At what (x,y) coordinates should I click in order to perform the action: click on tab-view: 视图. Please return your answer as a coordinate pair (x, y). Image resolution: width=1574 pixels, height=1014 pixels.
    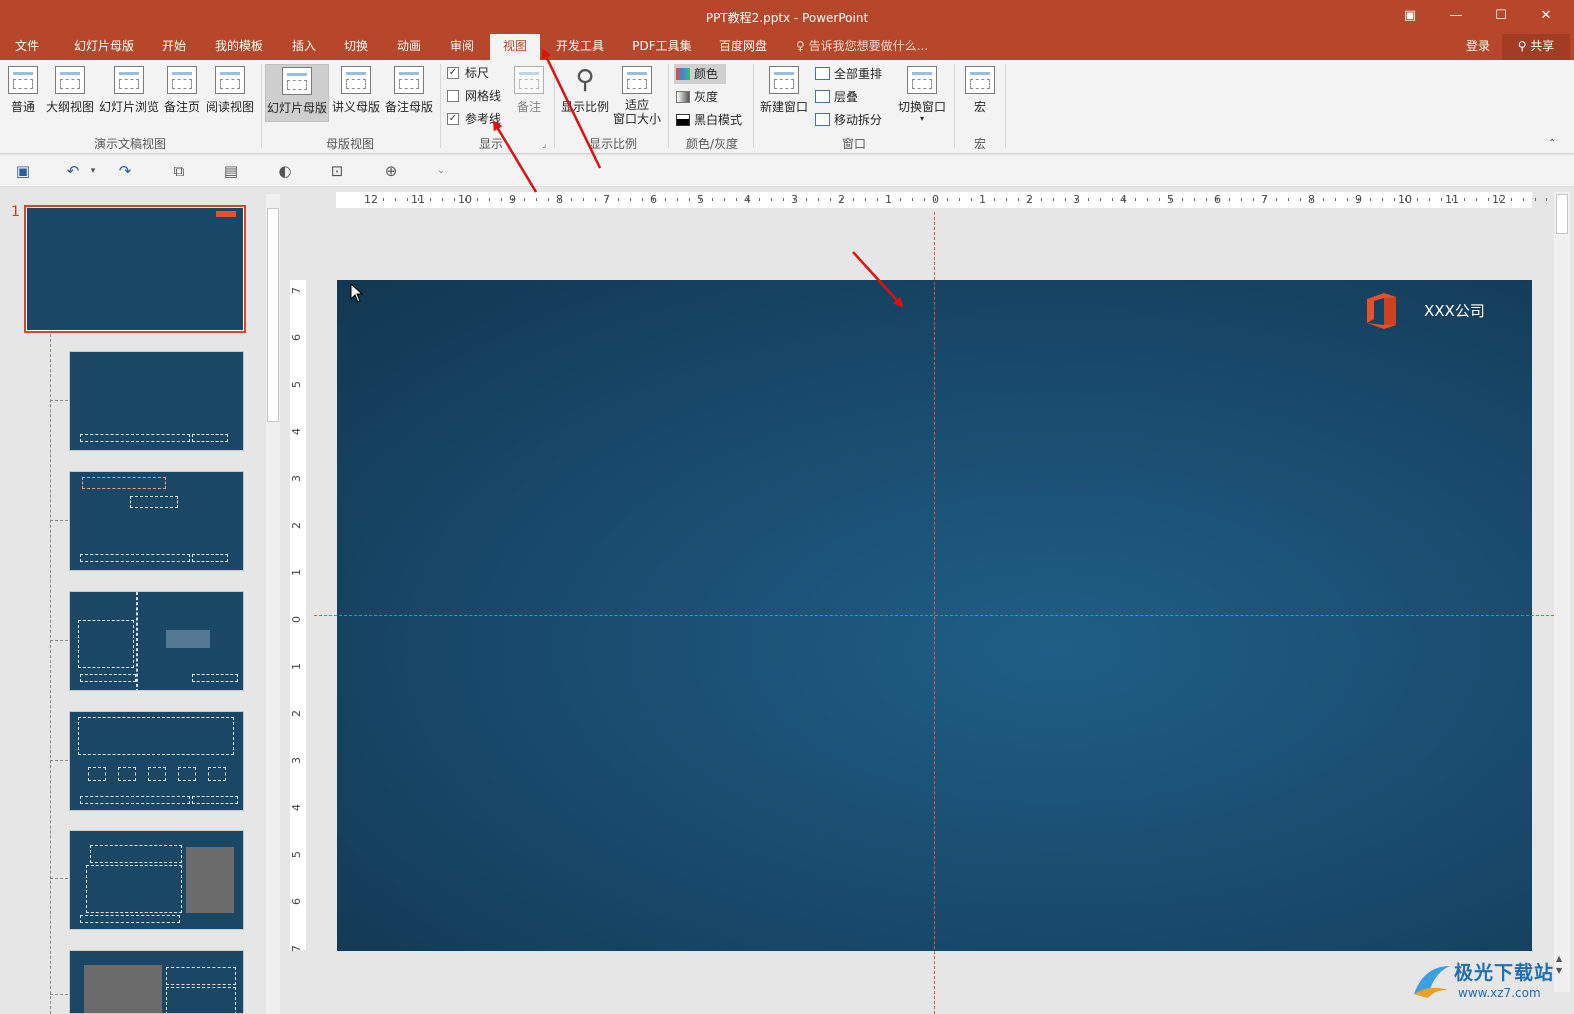
    Looking at the image, I should click on (515, 47).